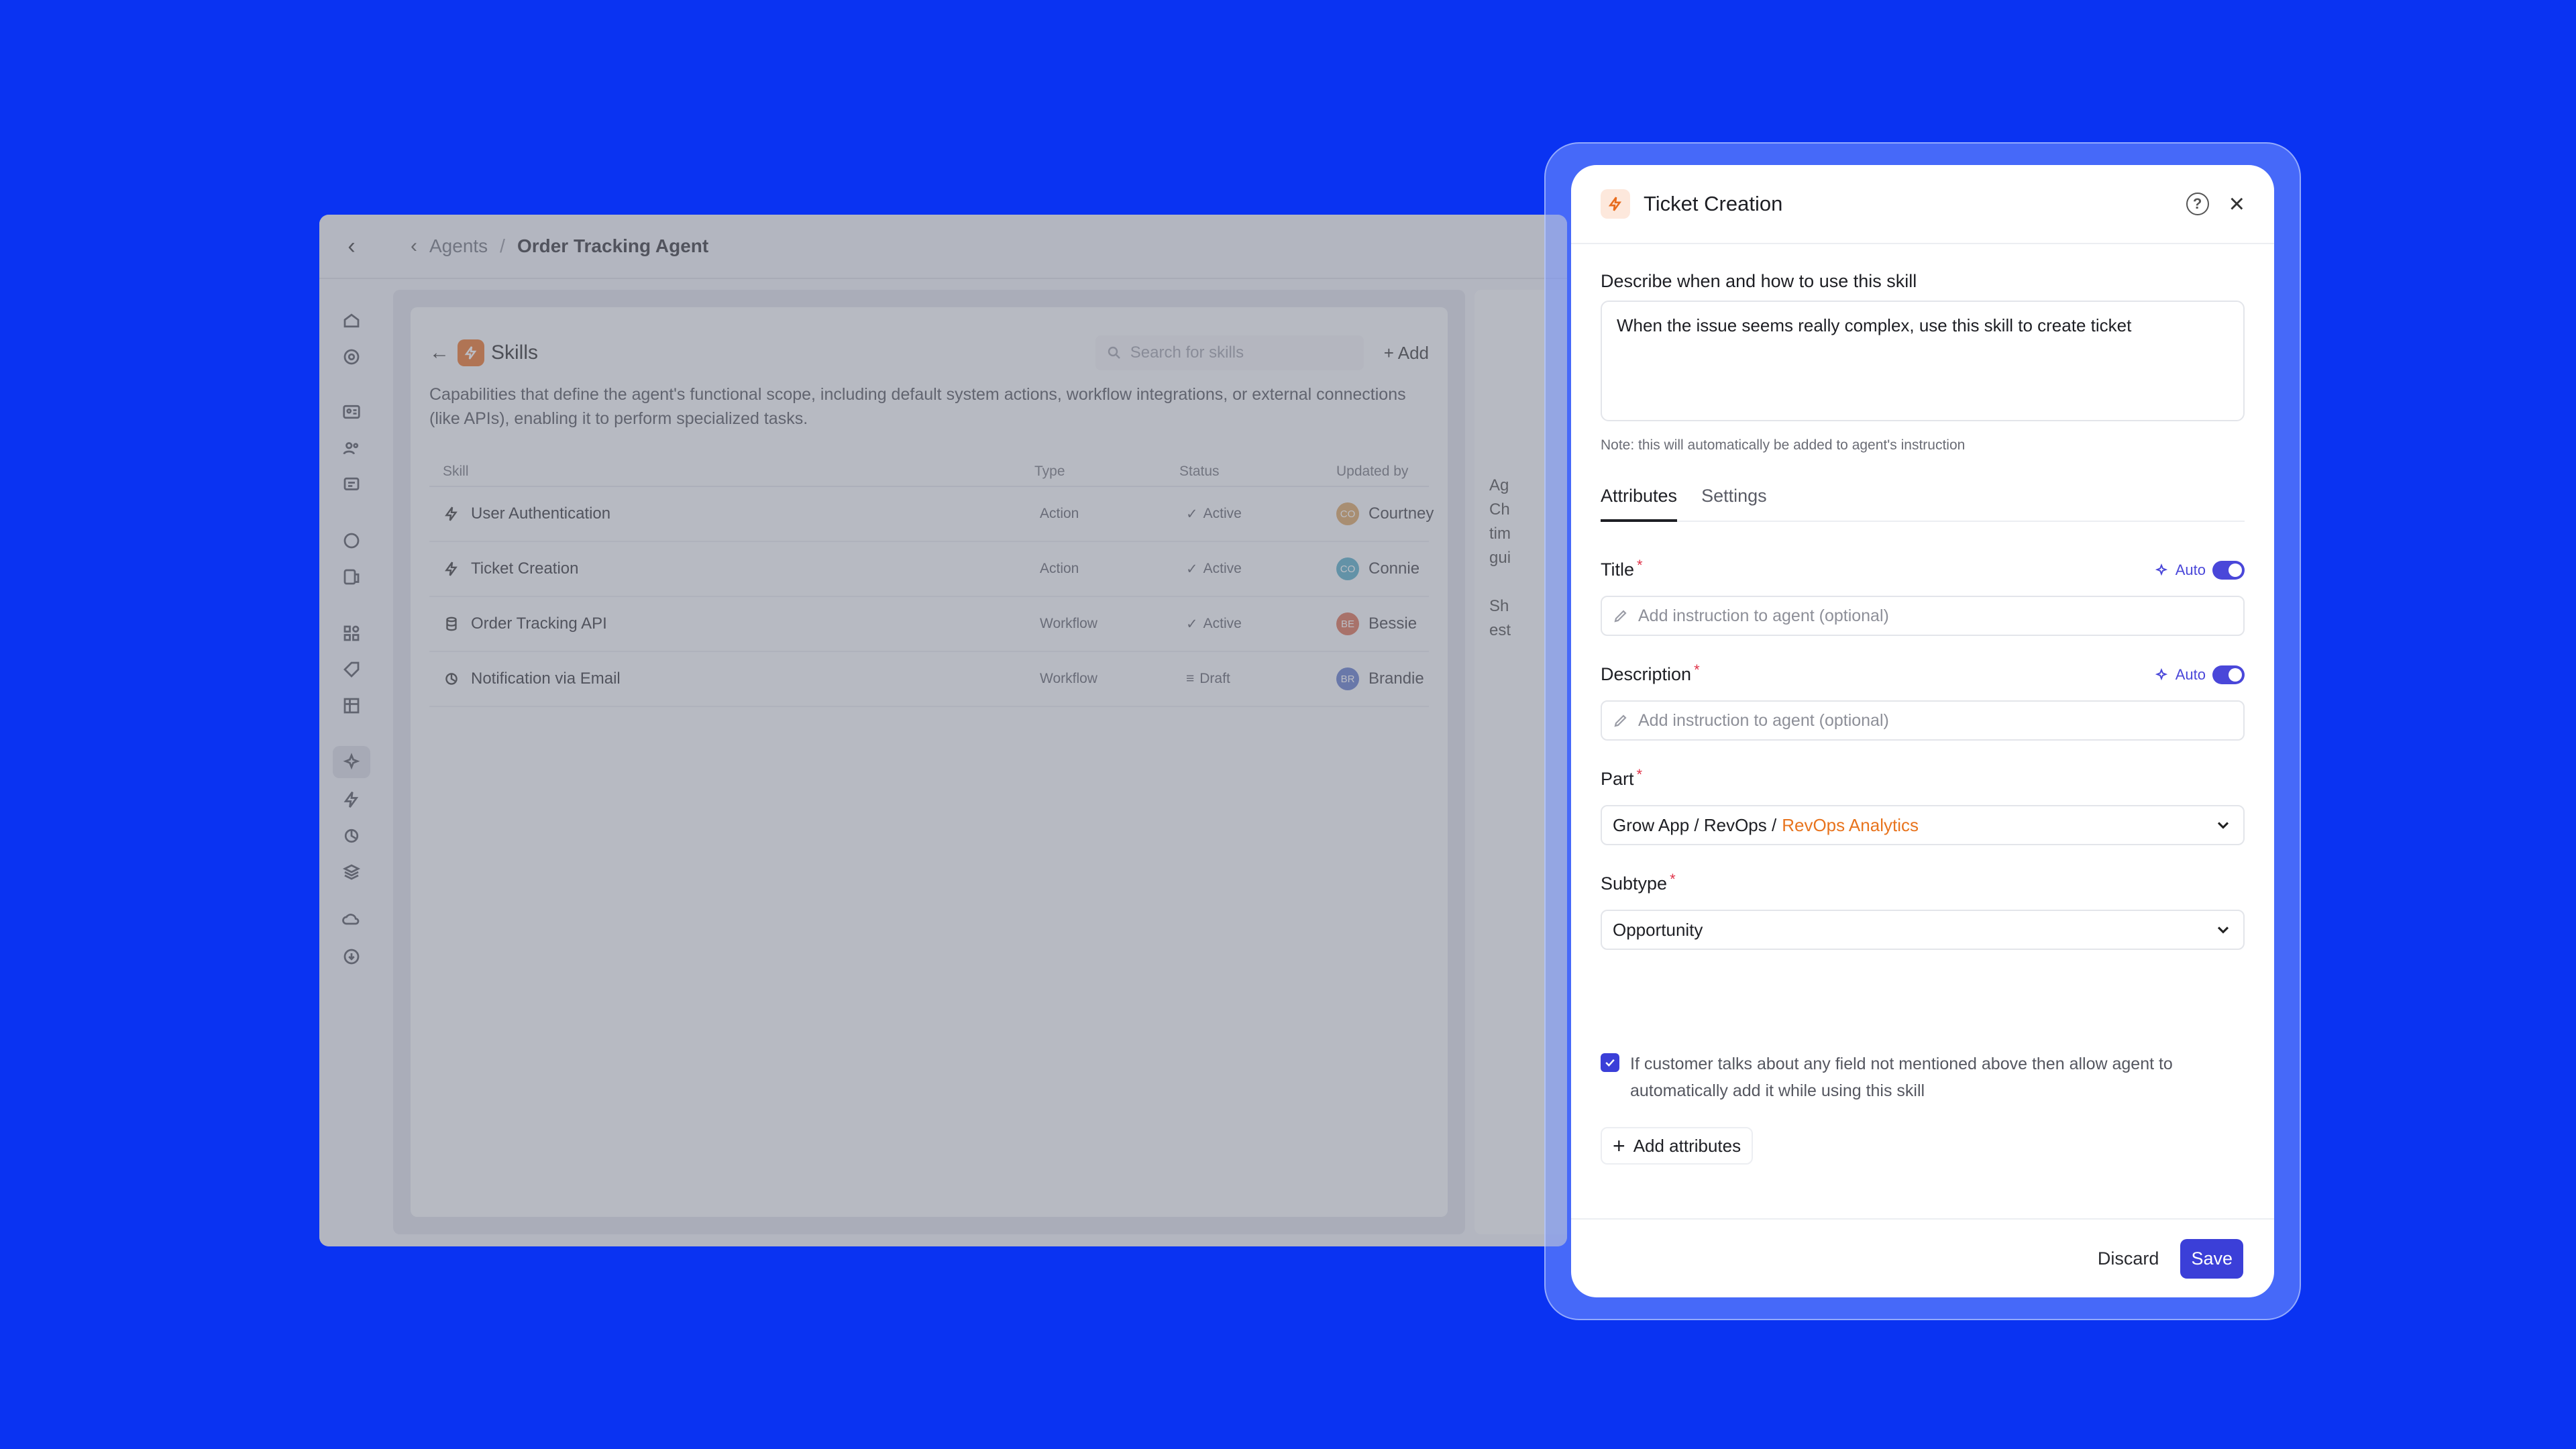 The width and height of the screenshot is (2576, 1449). What do you see at coordinates (1347, 568) in the screenshot?
I see `avatar: CO` at bounding box center [1347, 568].